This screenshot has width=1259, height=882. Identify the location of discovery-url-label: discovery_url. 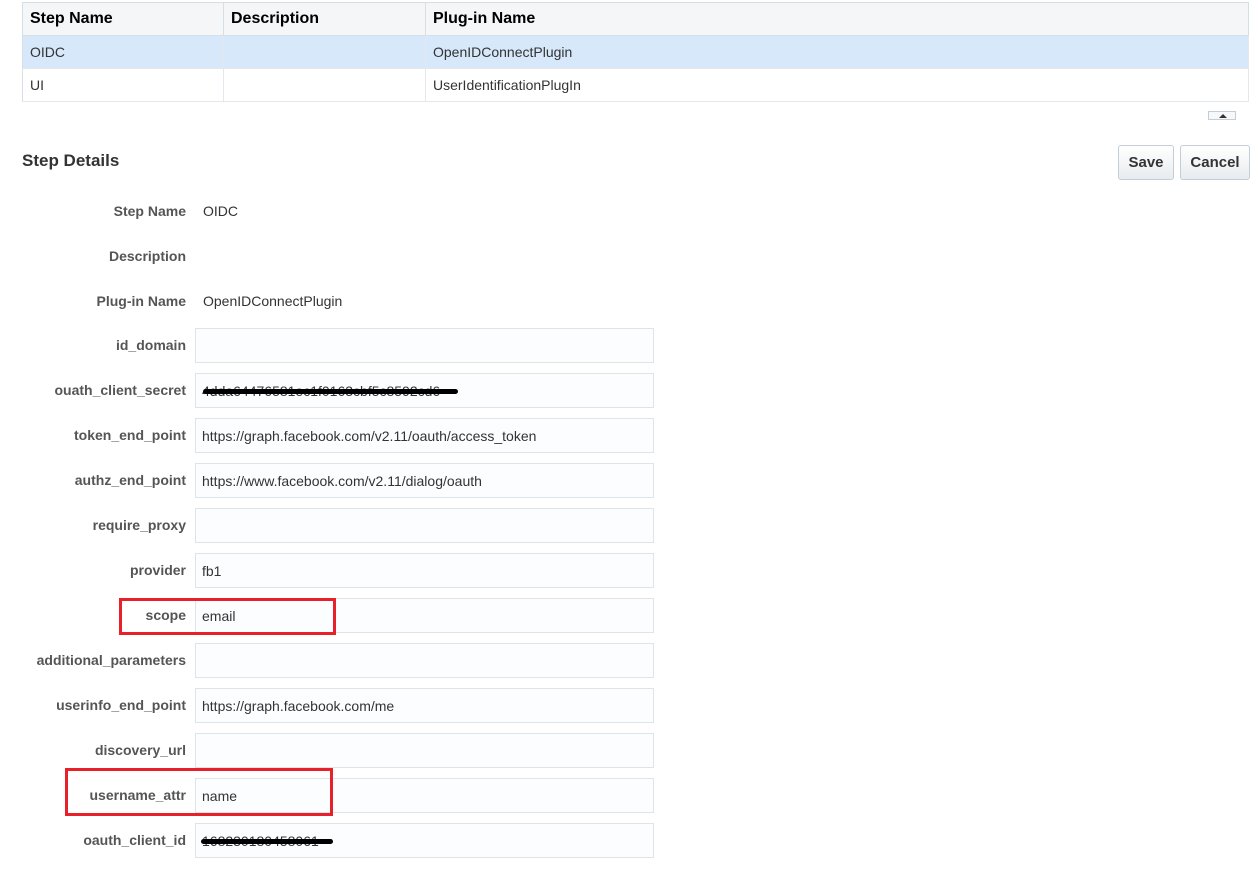
(140, 750).